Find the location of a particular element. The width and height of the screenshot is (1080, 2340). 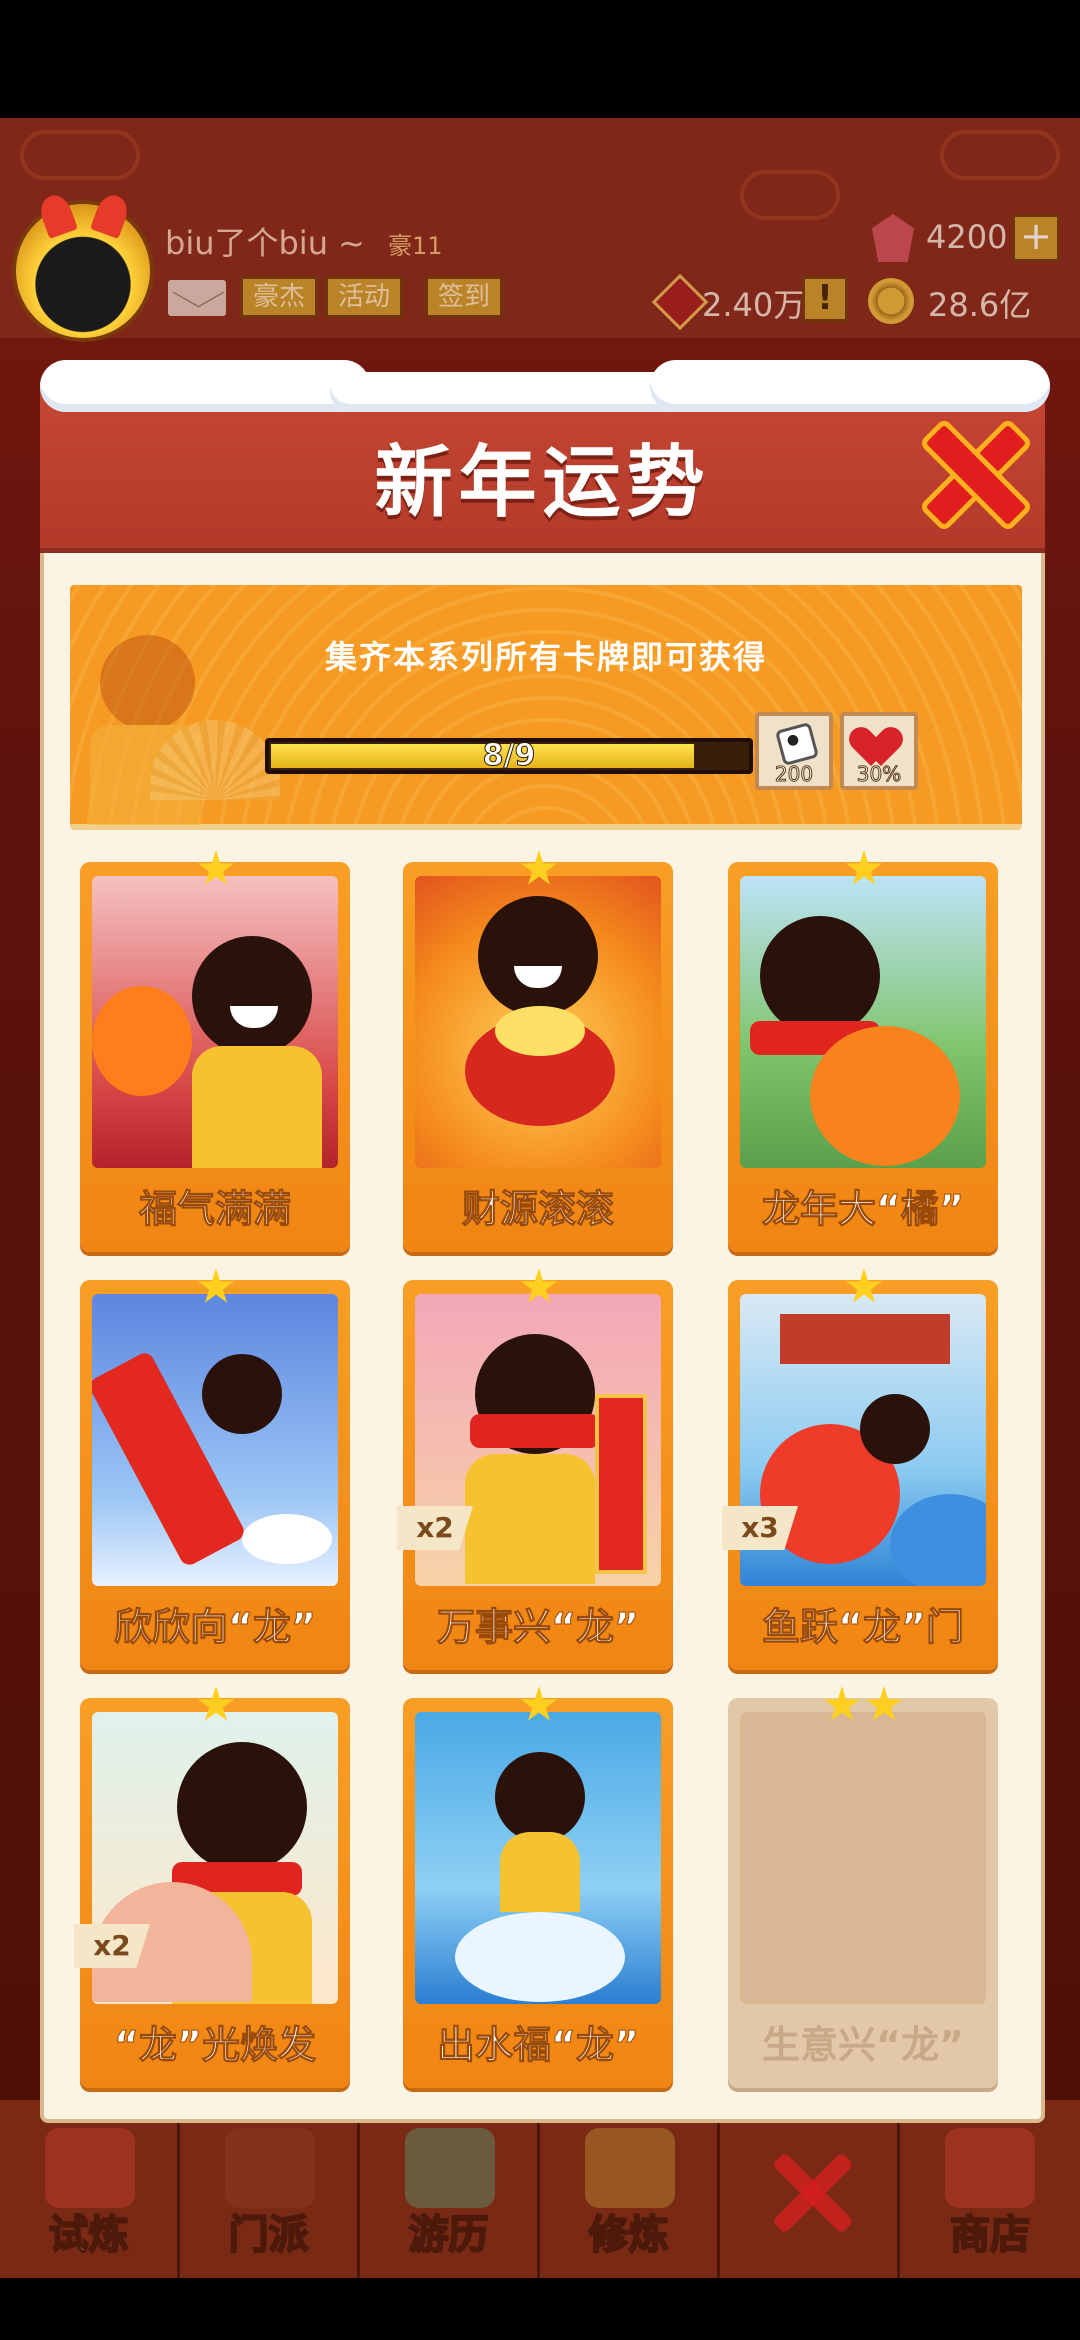

card-rocket: 欣欣向“龙” is located at coordinates (215, 1469).